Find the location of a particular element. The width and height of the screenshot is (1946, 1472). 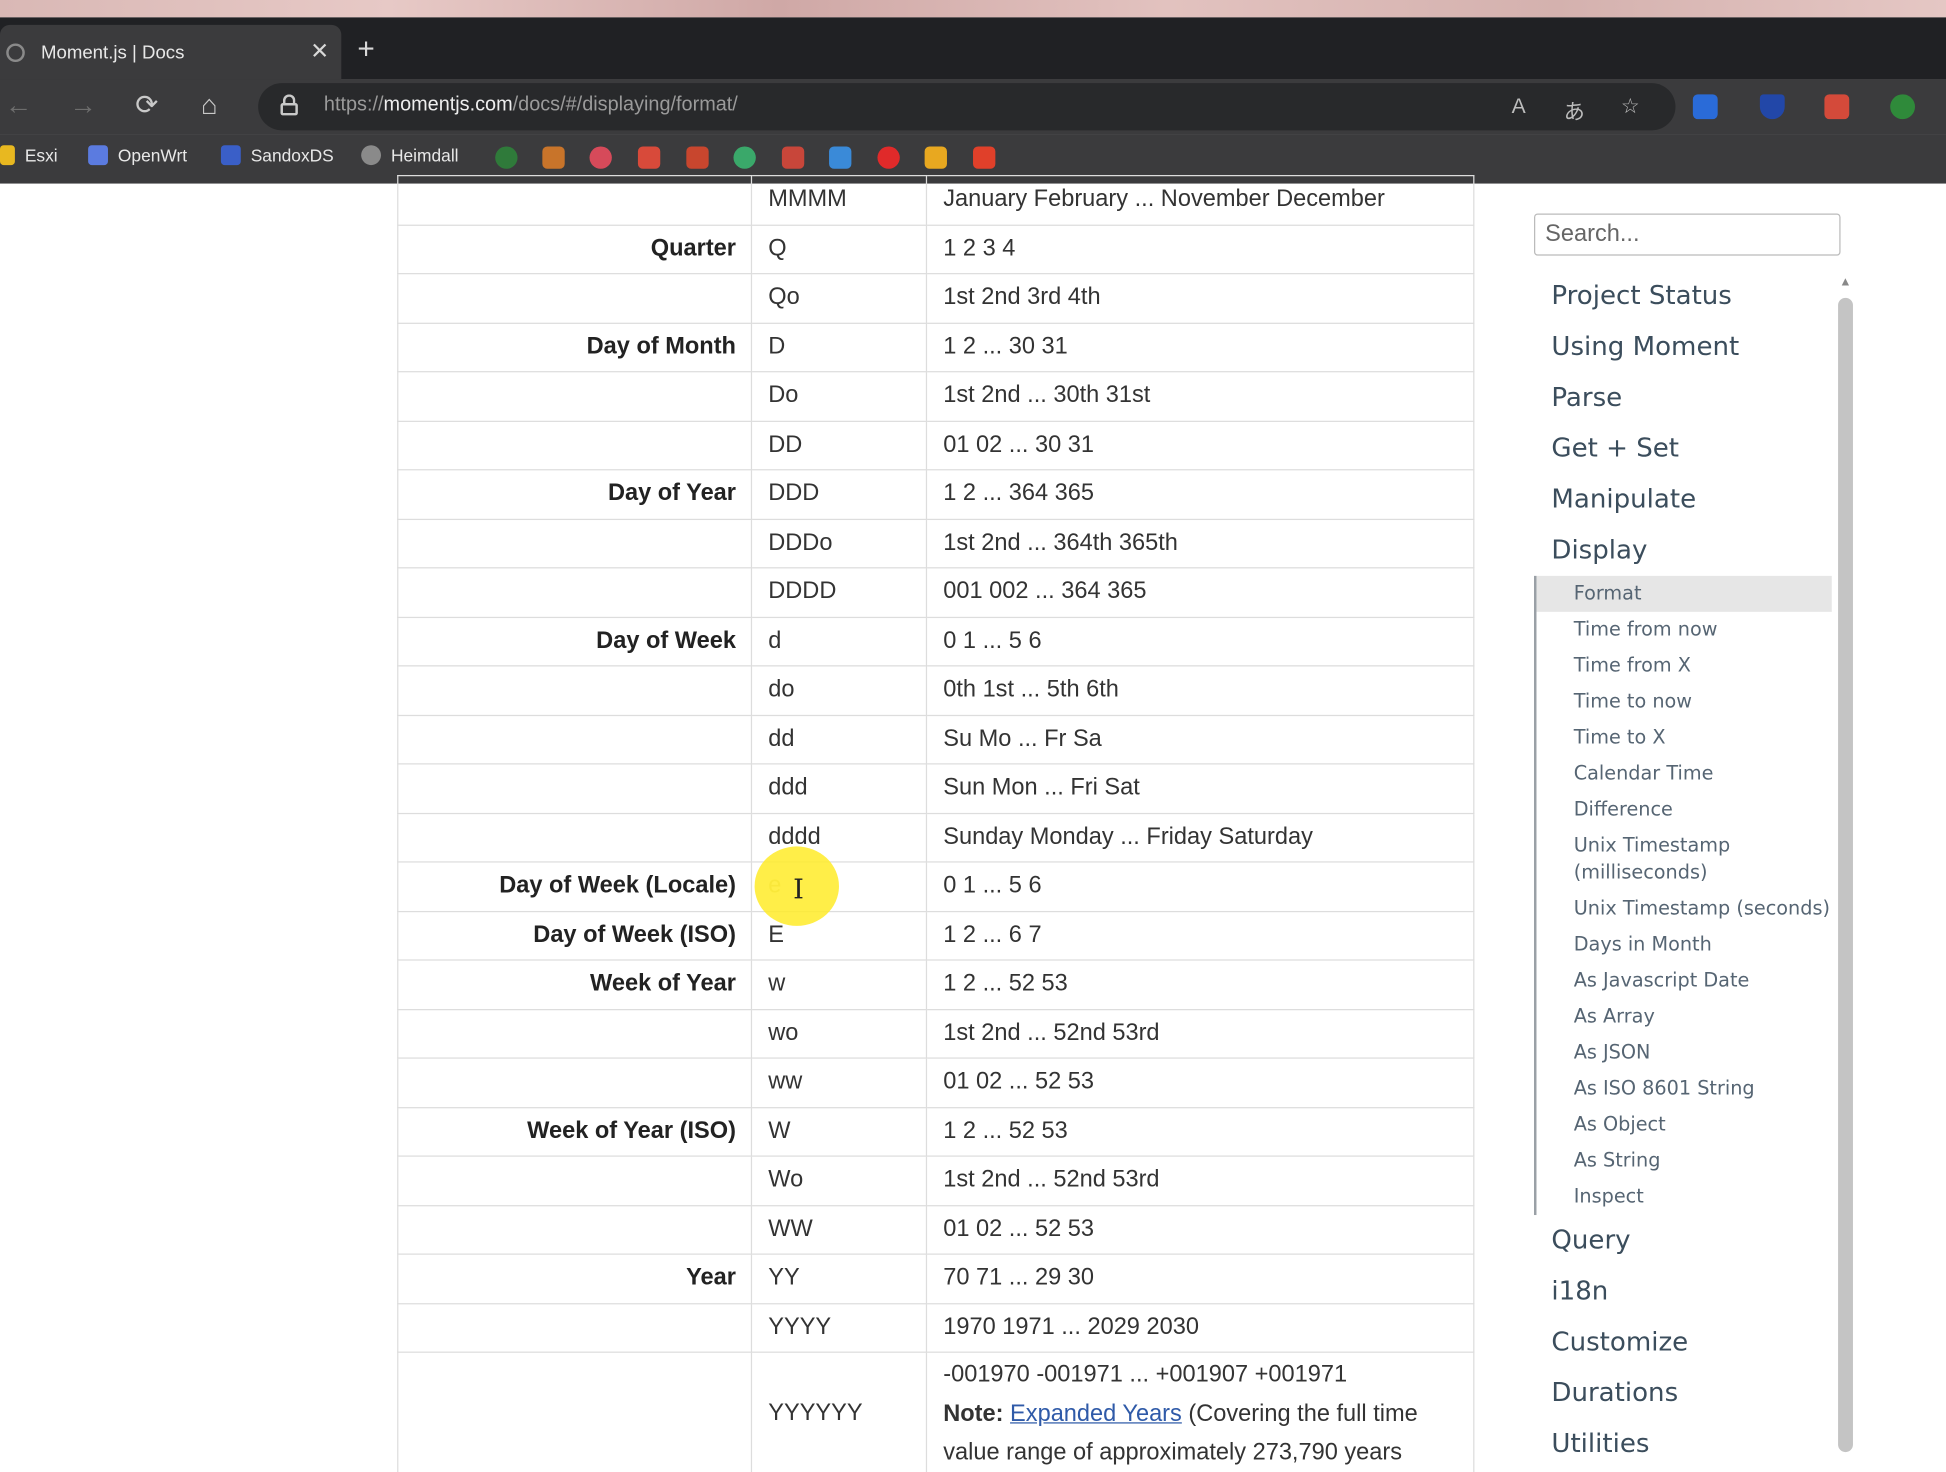

search-input is located at coordinates (1687, 234).